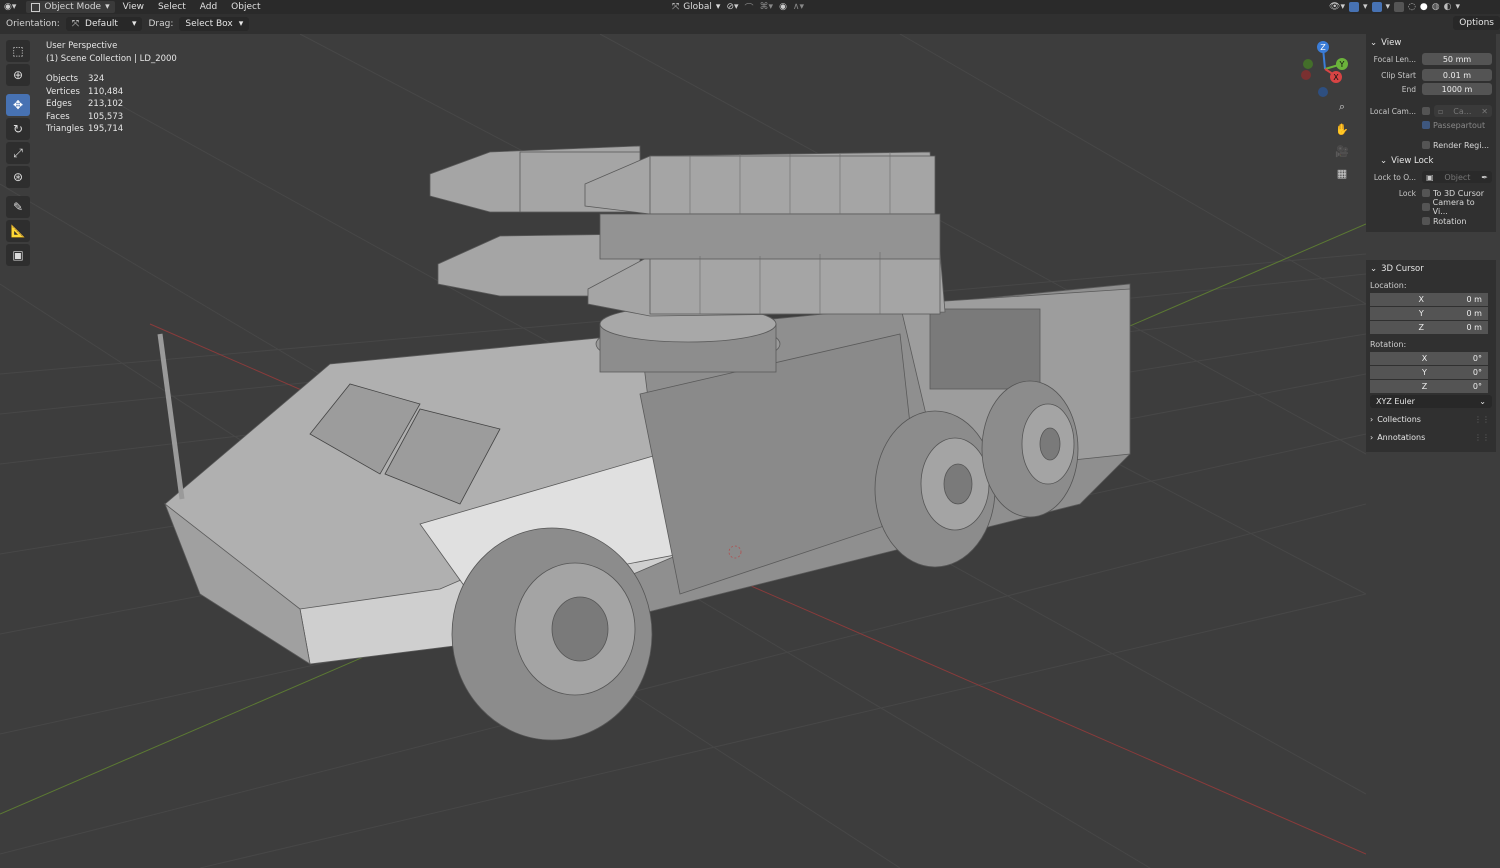  I want to click on navigation-gizmo: Z Y X, so click(1325, 69).